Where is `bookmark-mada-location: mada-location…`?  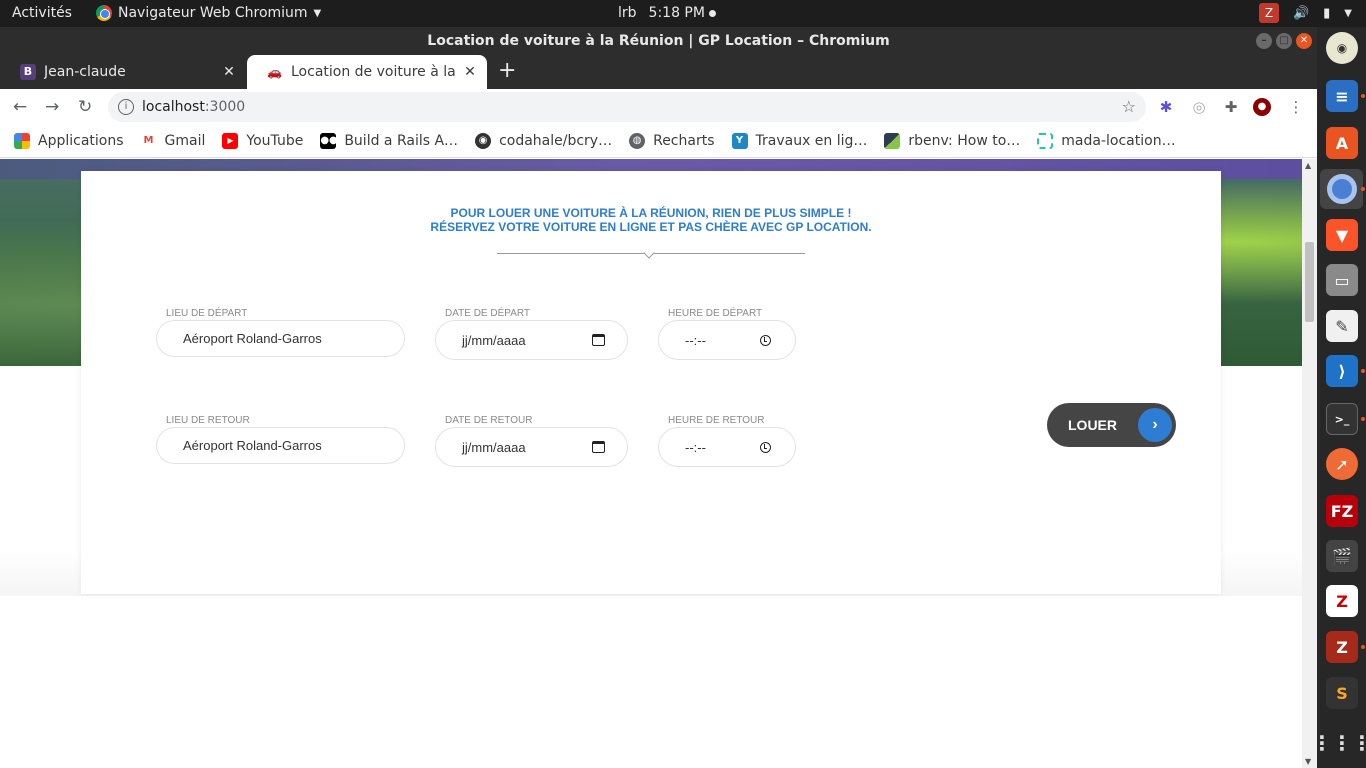
bookmark-mada-location: mada-location… is located at coordinates (1106, 141).